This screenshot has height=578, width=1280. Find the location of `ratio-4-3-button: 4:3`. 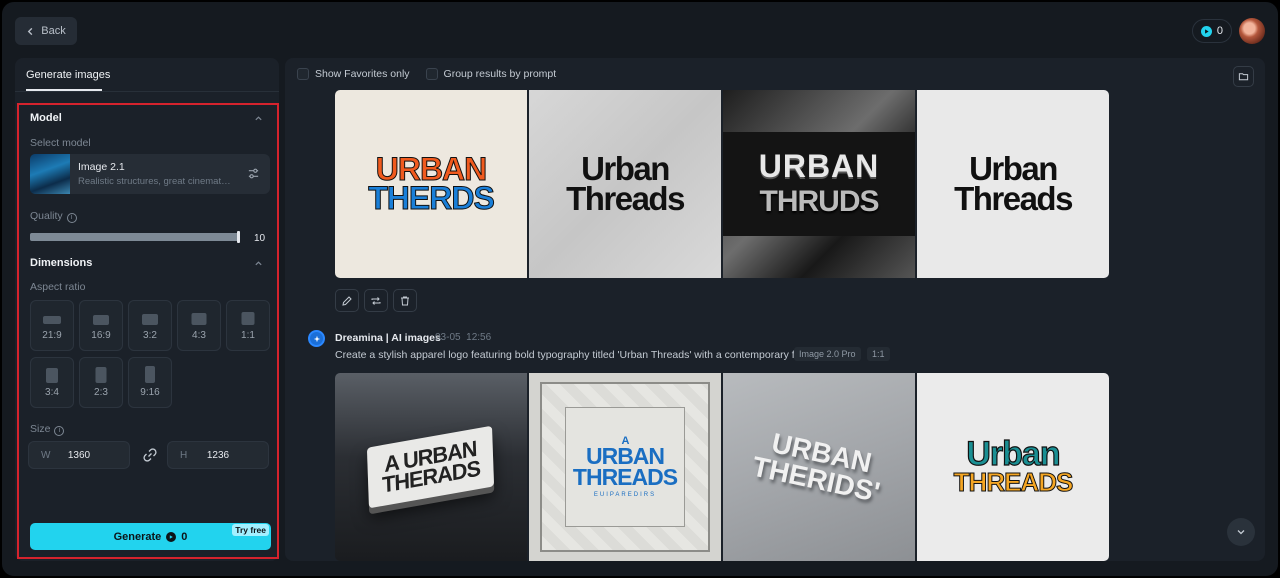

ratio-4-3-button: 4:3 is located at coordinates (199, 325).